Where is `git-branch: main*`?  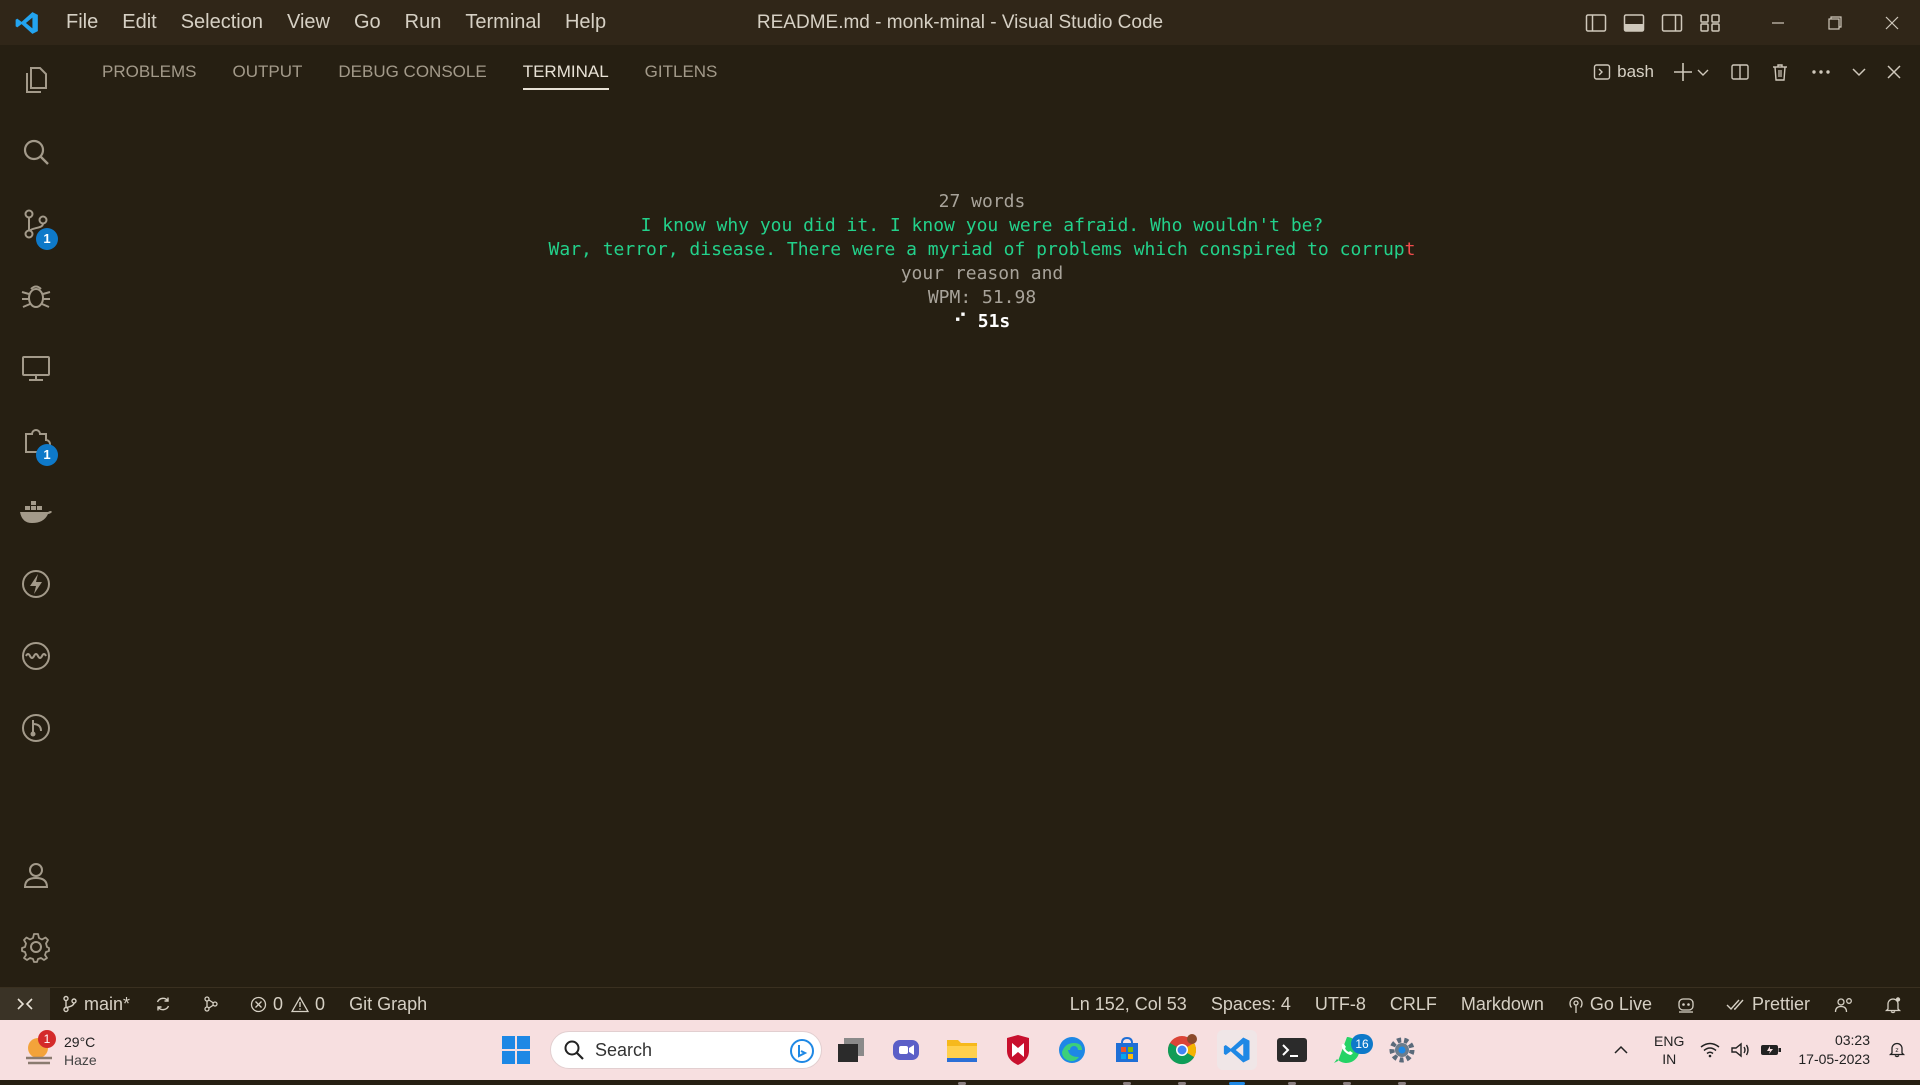 git-branch: main* is located at coordinates (96, 1004).